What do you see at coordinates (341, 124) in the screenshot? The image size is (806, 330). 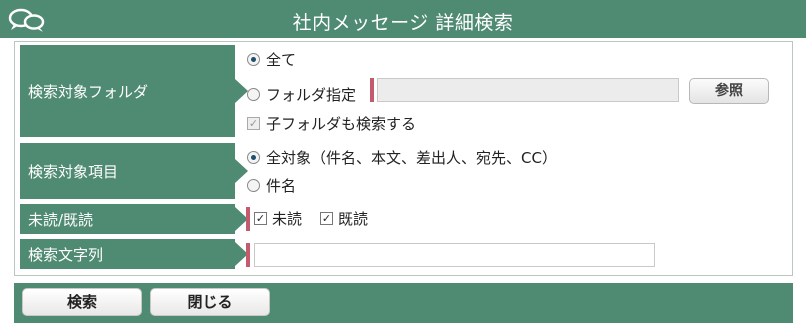 I see `checkbox-include-subfolders-label: 子フォルダも検索する` at bounding box center [341, 124].